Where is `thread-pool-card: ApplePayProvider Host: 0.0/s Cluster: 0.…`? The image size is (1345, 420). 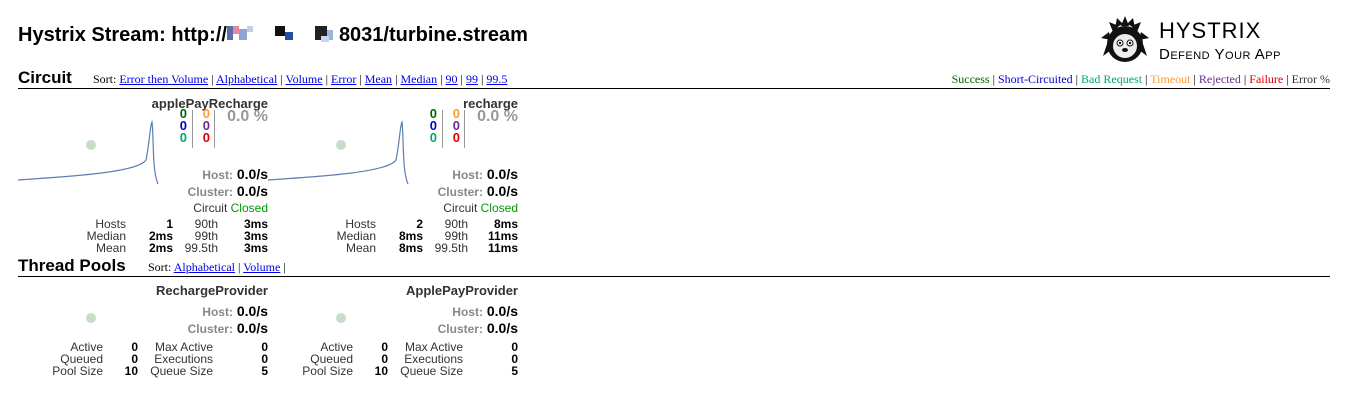 thread-pool-card: ApplePayProvider Host: 0.0/s Cluster: 0.… is located at coordinates (393, 333).